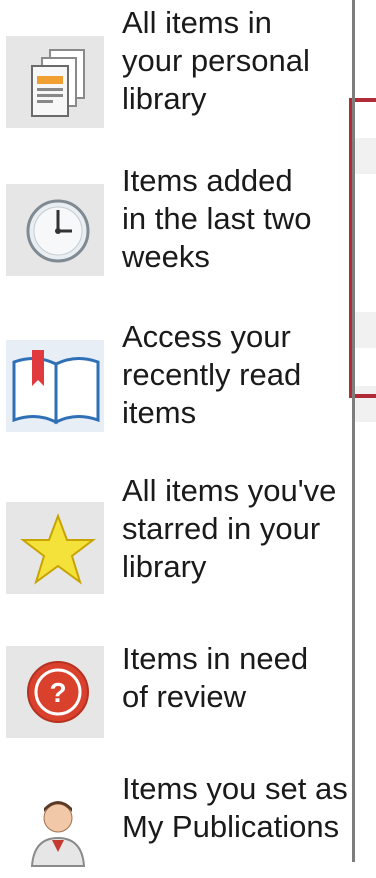 The height and width of the screenshot is (878, 376). What do you see at coordinates (215, 677) in the screenshot?
I see `item-description: Items in need of review` at bounding box center [215, 677].